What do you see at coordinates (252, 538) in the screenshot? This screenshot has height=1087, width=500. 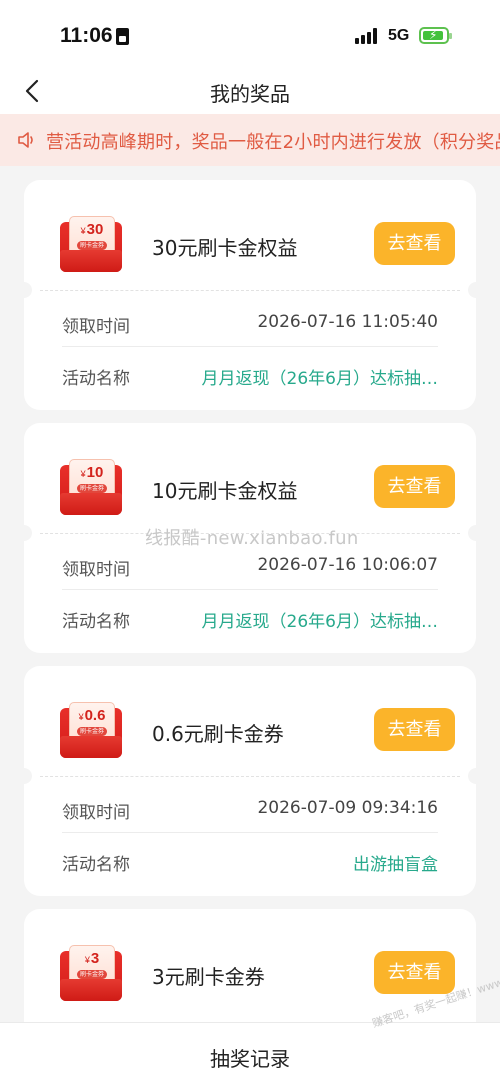 I see `watermark: 线报酷-new.xianbao.fun` at bounding box center [252, 538].